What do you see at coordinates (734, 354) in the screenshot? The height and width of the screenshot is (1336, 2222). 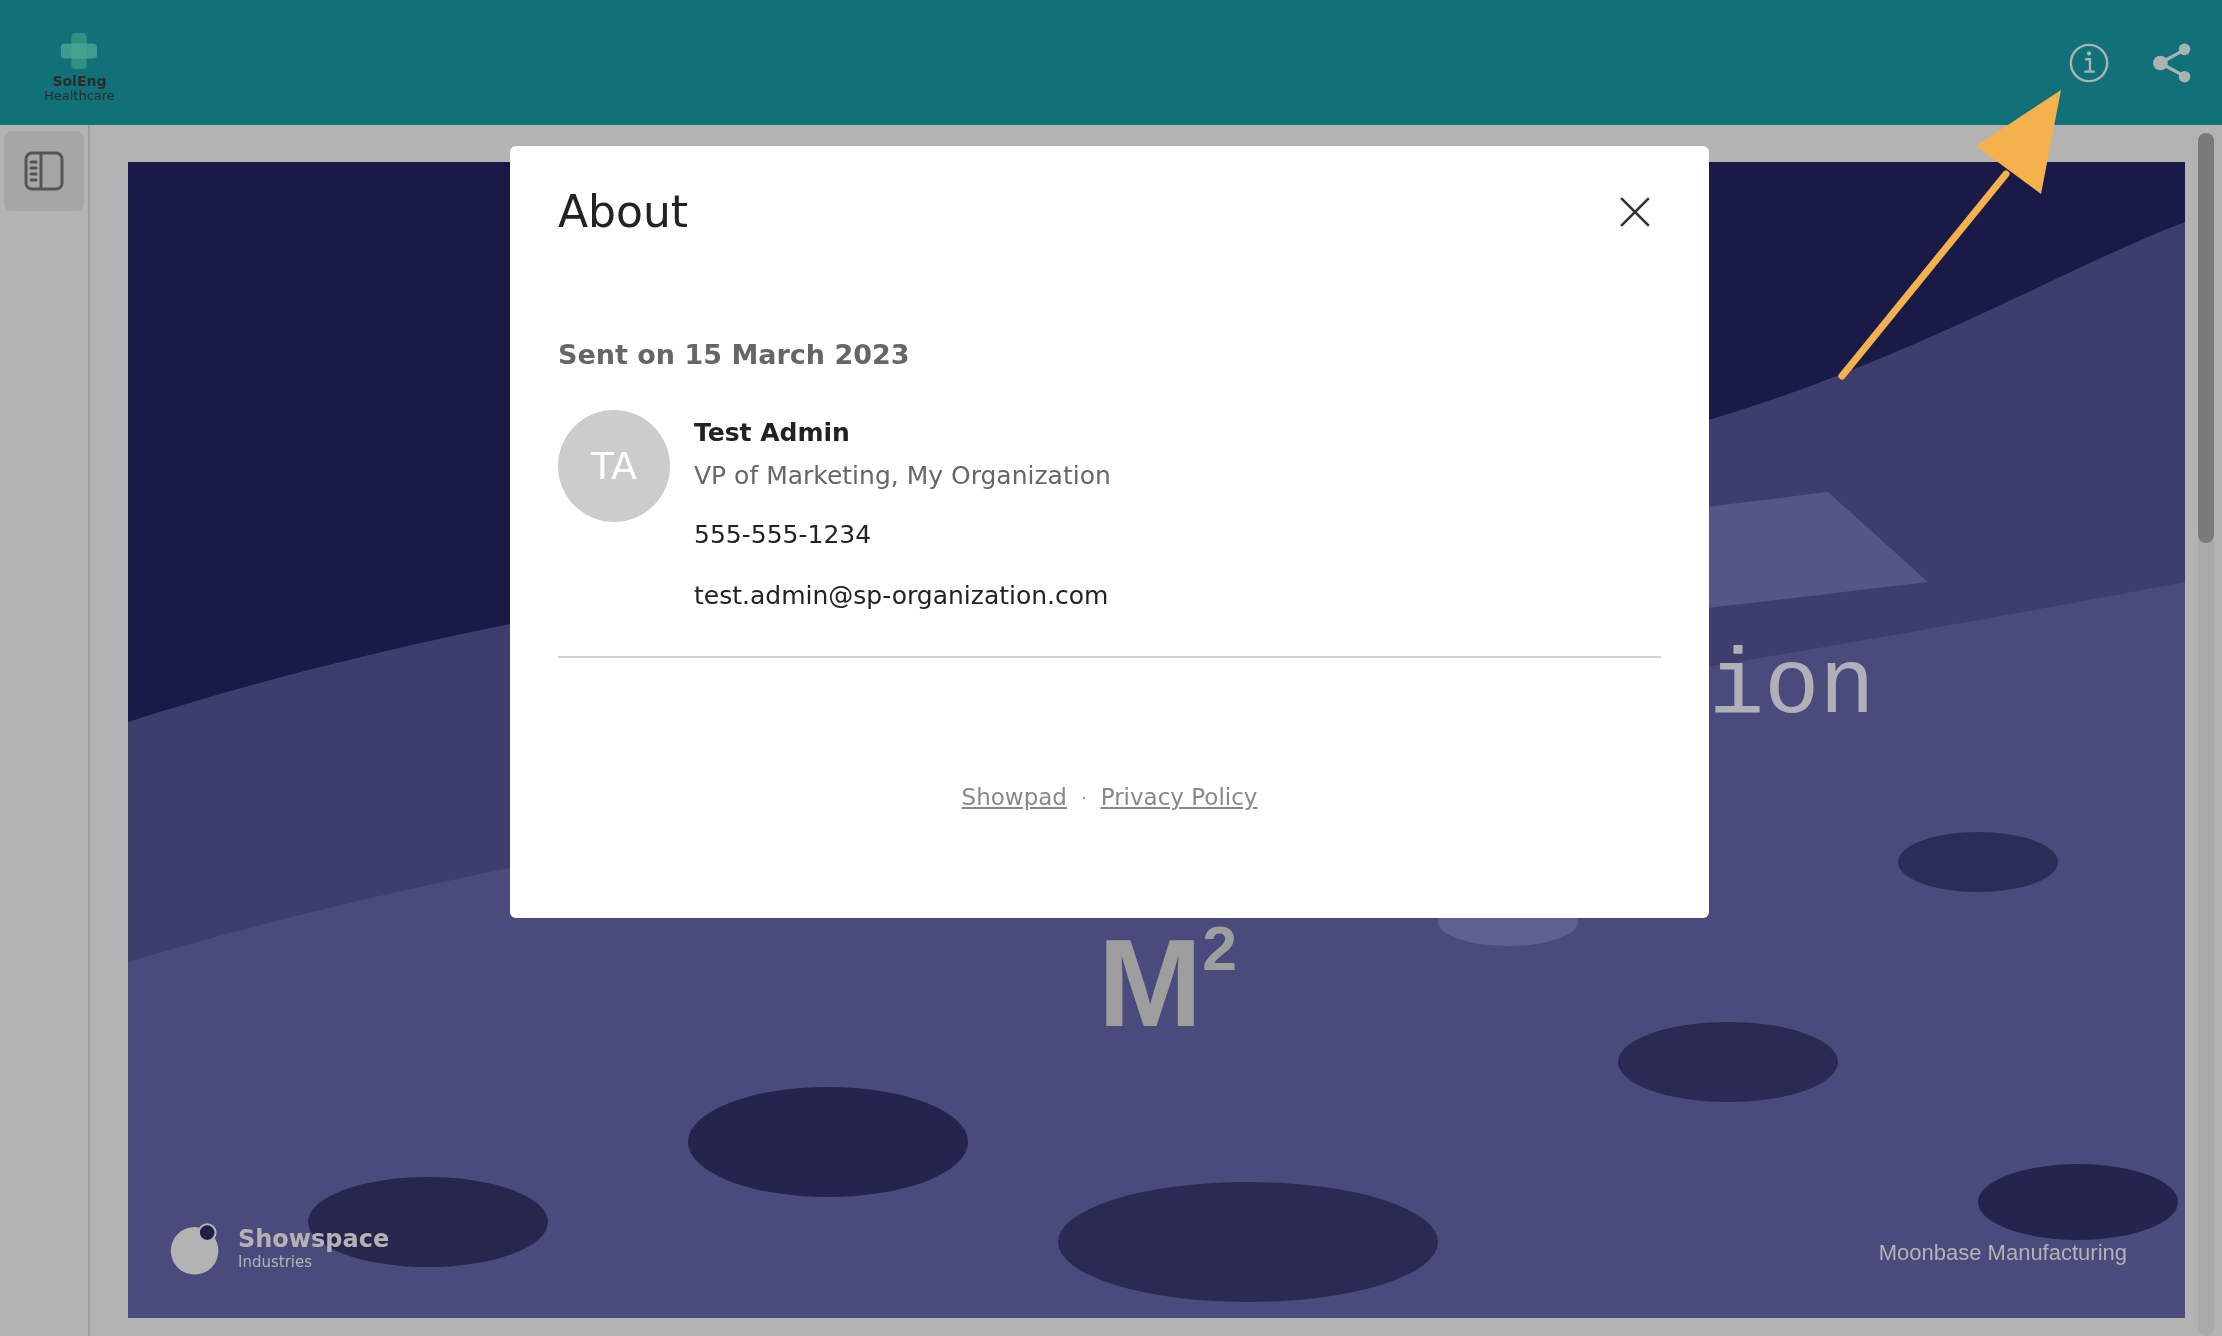 I see `sent-date: Sent on 15 March 2023` at bounding box center [734, 354].